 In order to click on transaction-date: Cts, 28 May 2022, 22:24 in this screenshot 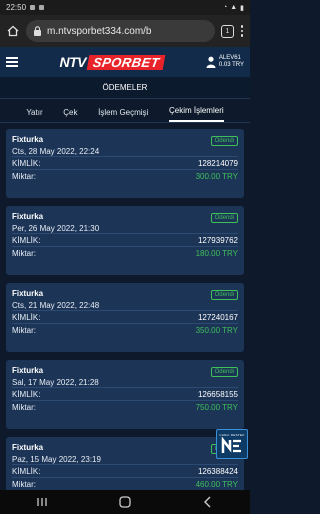, I will do `click(56, 151)`.